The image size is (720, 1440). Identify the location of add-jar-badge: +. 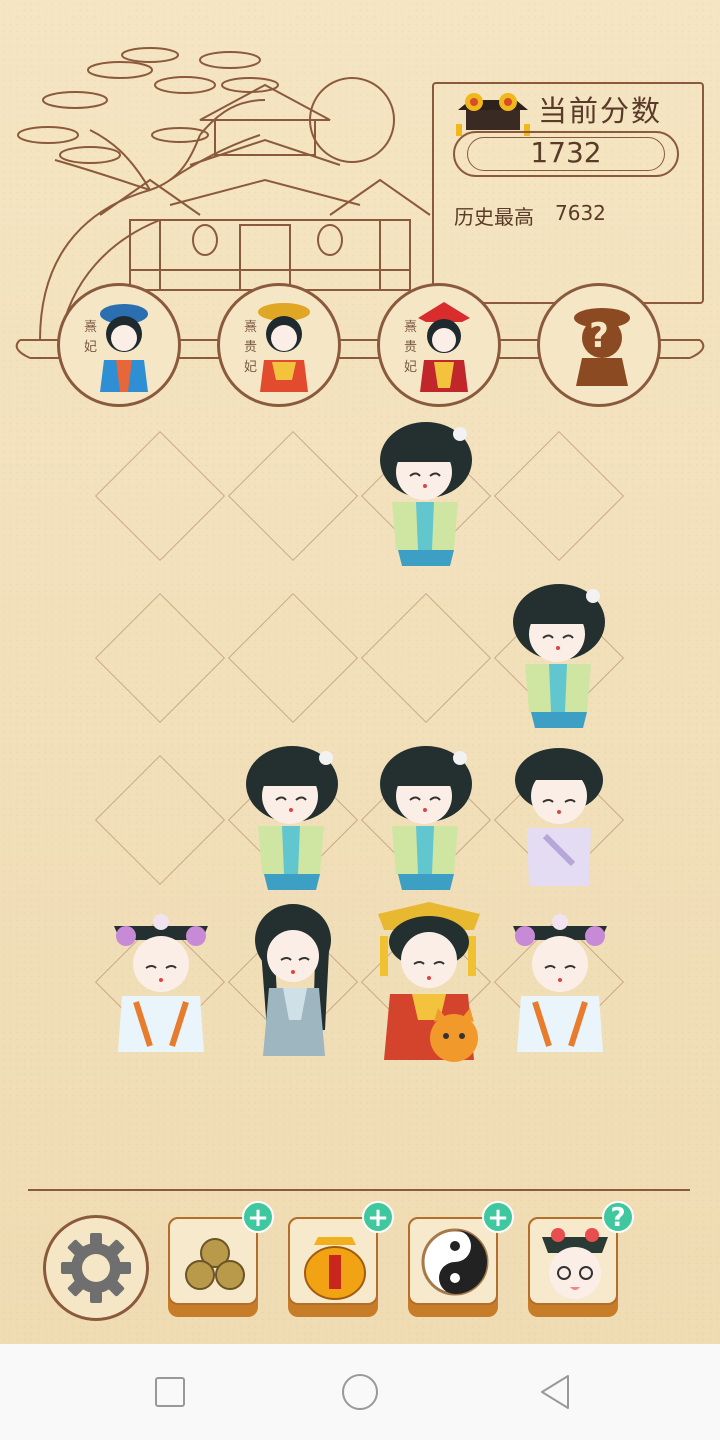
(378, 1217).